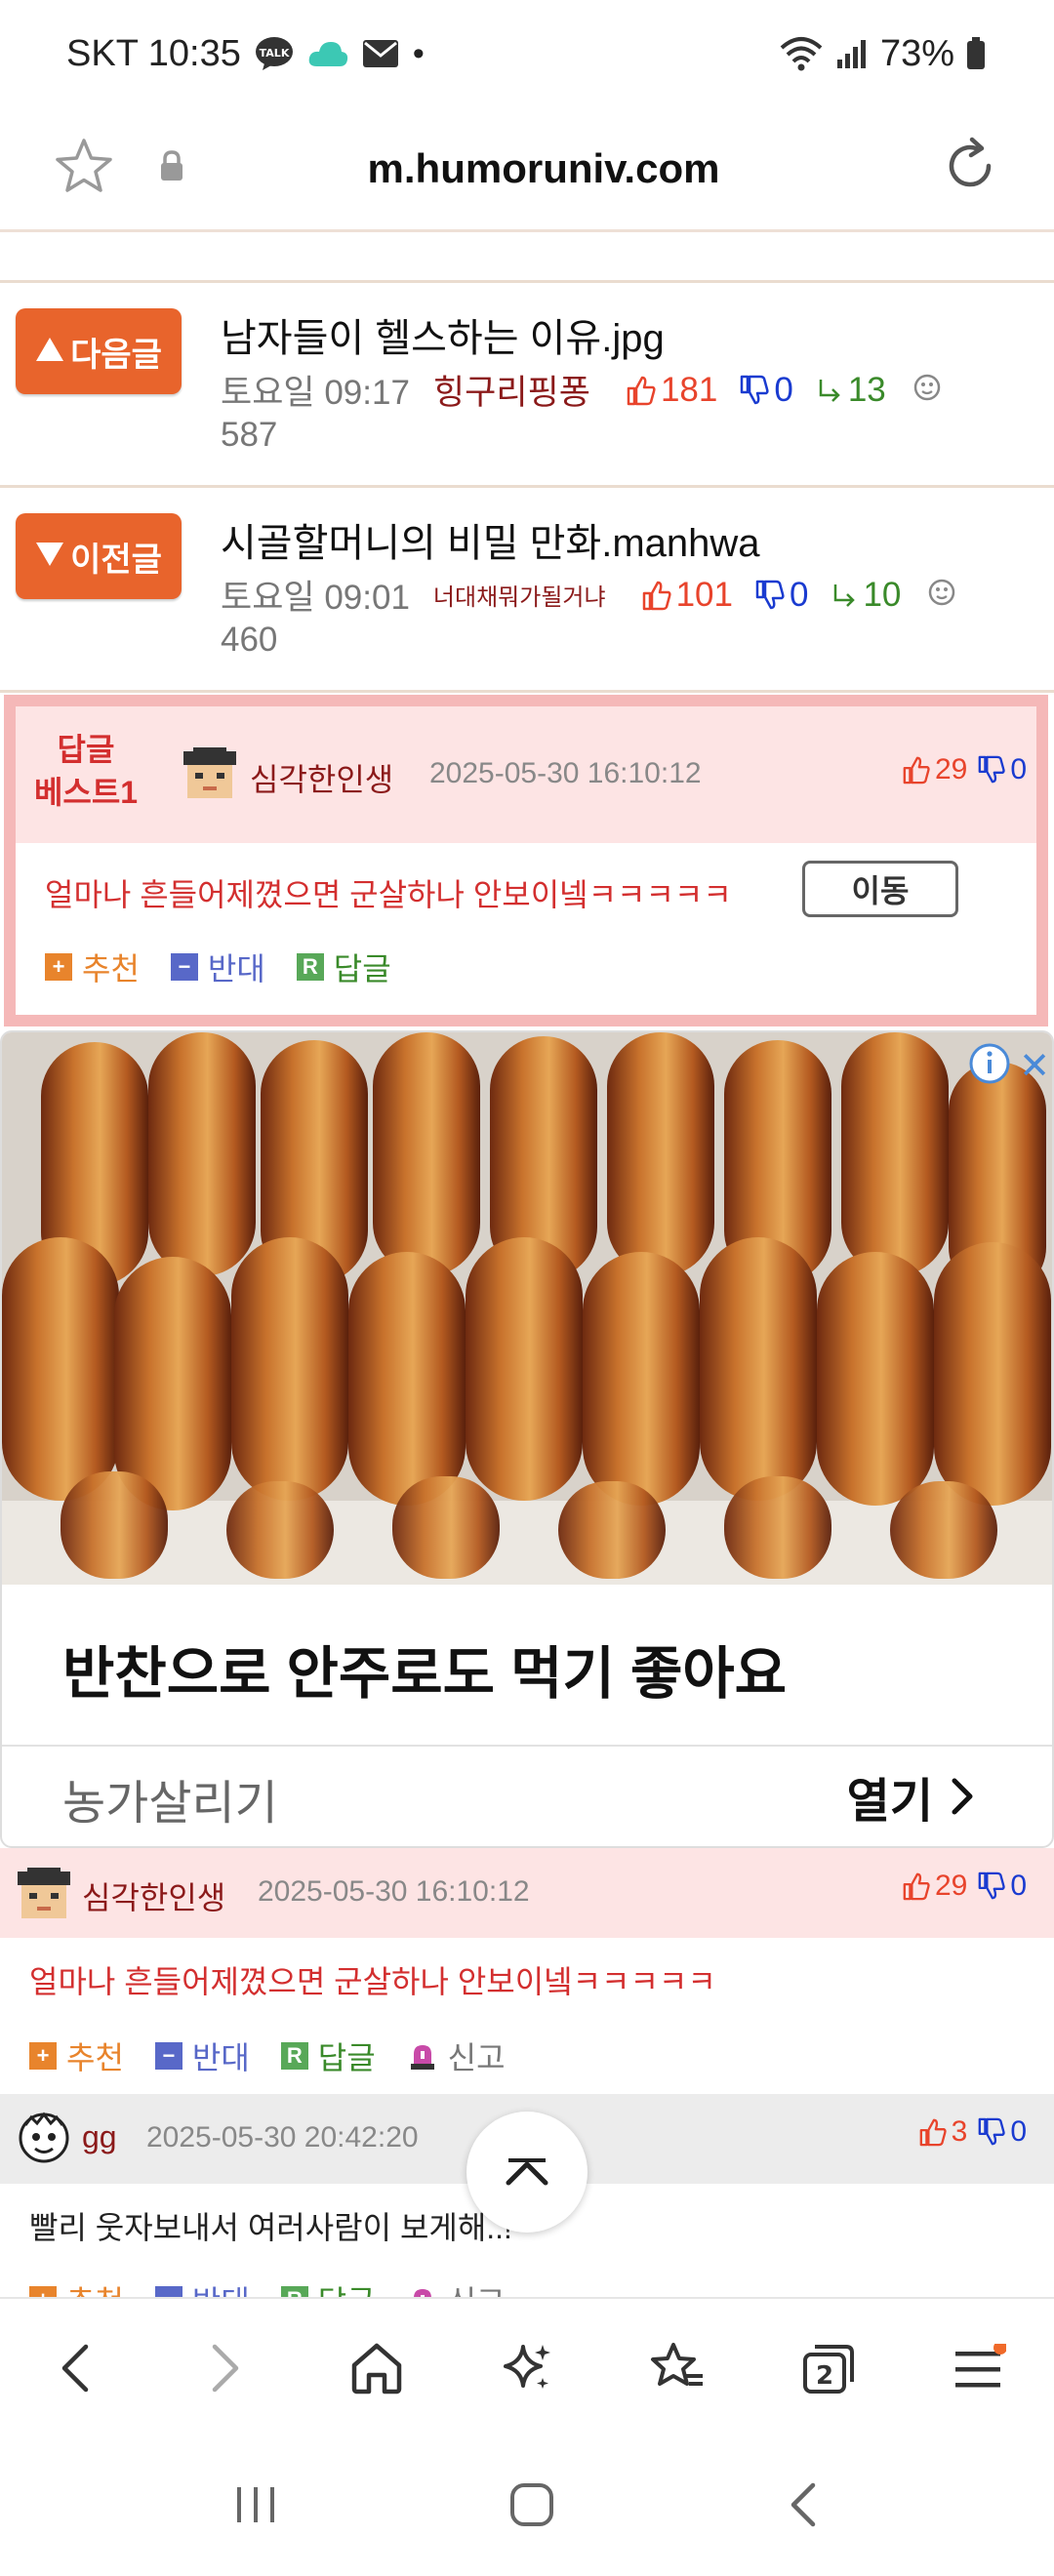 The image size is (1054, 2576). What do you see at coordinates (543, 168) in the screenshot?
I see `url-text: m.humoruniv.com` at bounding box center [543, 168].